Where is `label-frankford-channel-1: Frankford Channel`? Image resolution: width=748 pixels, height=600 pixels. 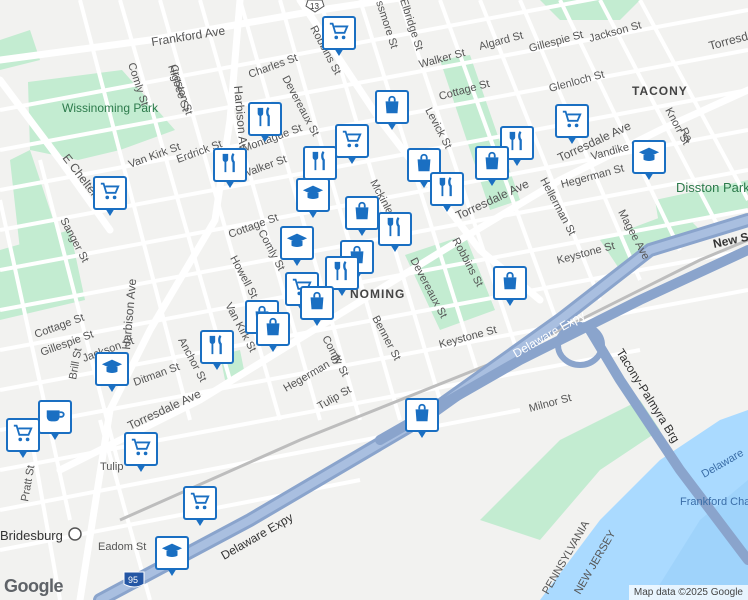 label-frankford-channel-1: Frankford Channel is located at coordinates (714, 502).